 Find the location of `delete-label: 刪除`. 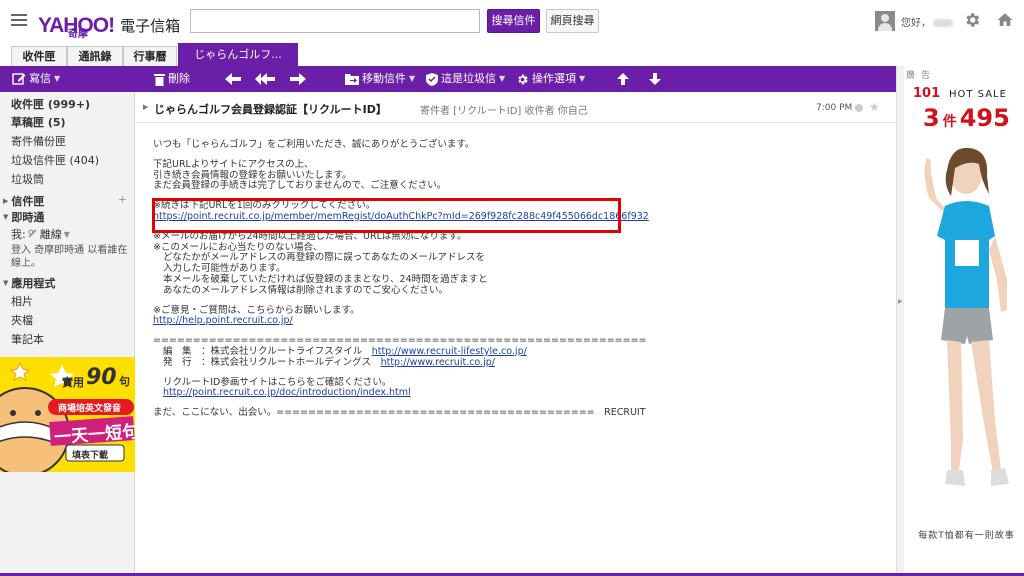

delete-label: 刪除 is located at coordinates (179, 78).